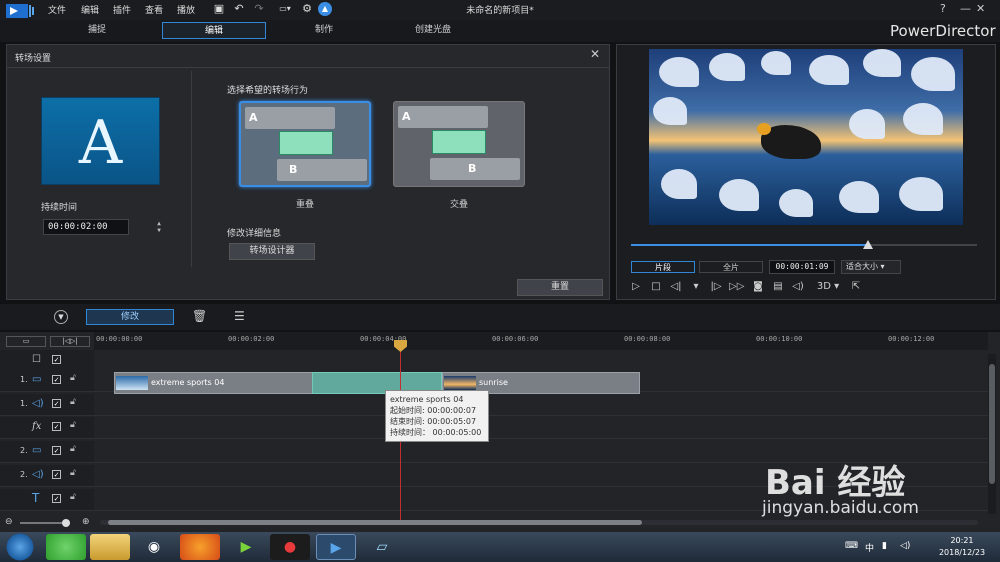 The image size is (1000, 562). Describe the element at coordinates (307, 9) in the screenshot. I see `settings-gear-icon: ⚙` at that location.